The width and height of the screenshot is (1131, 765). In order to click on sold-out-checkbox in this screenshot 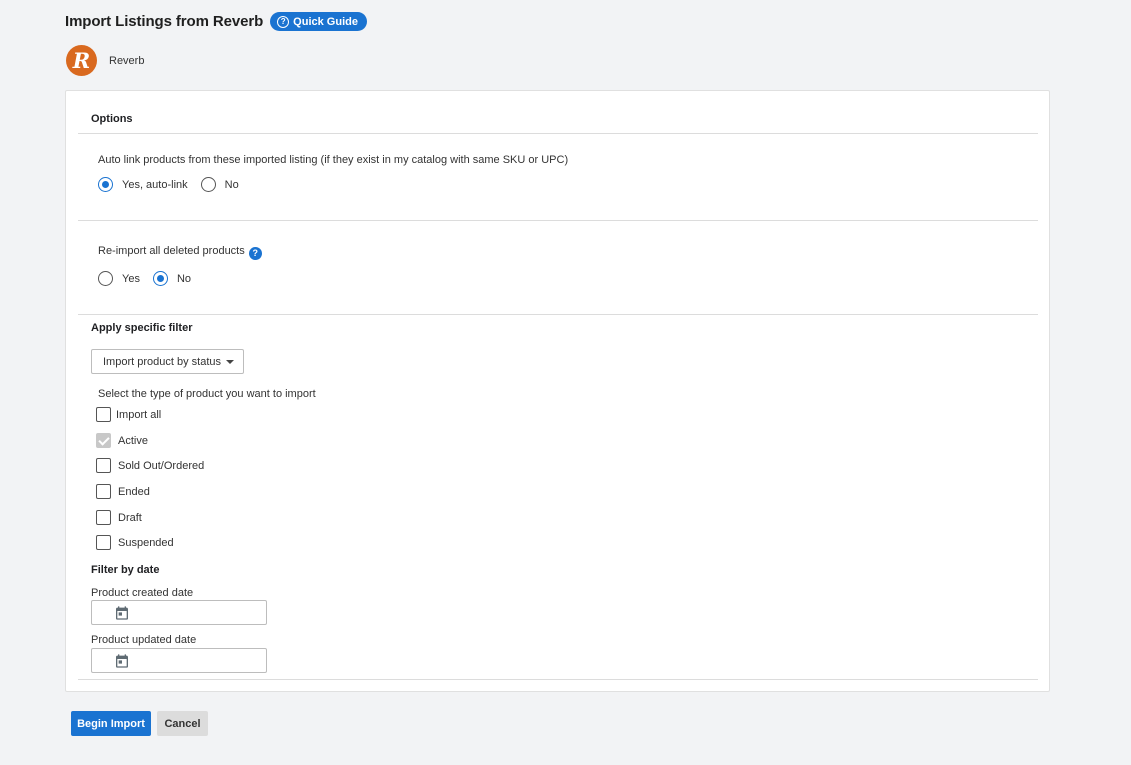, I will do `click(103, 465)`.